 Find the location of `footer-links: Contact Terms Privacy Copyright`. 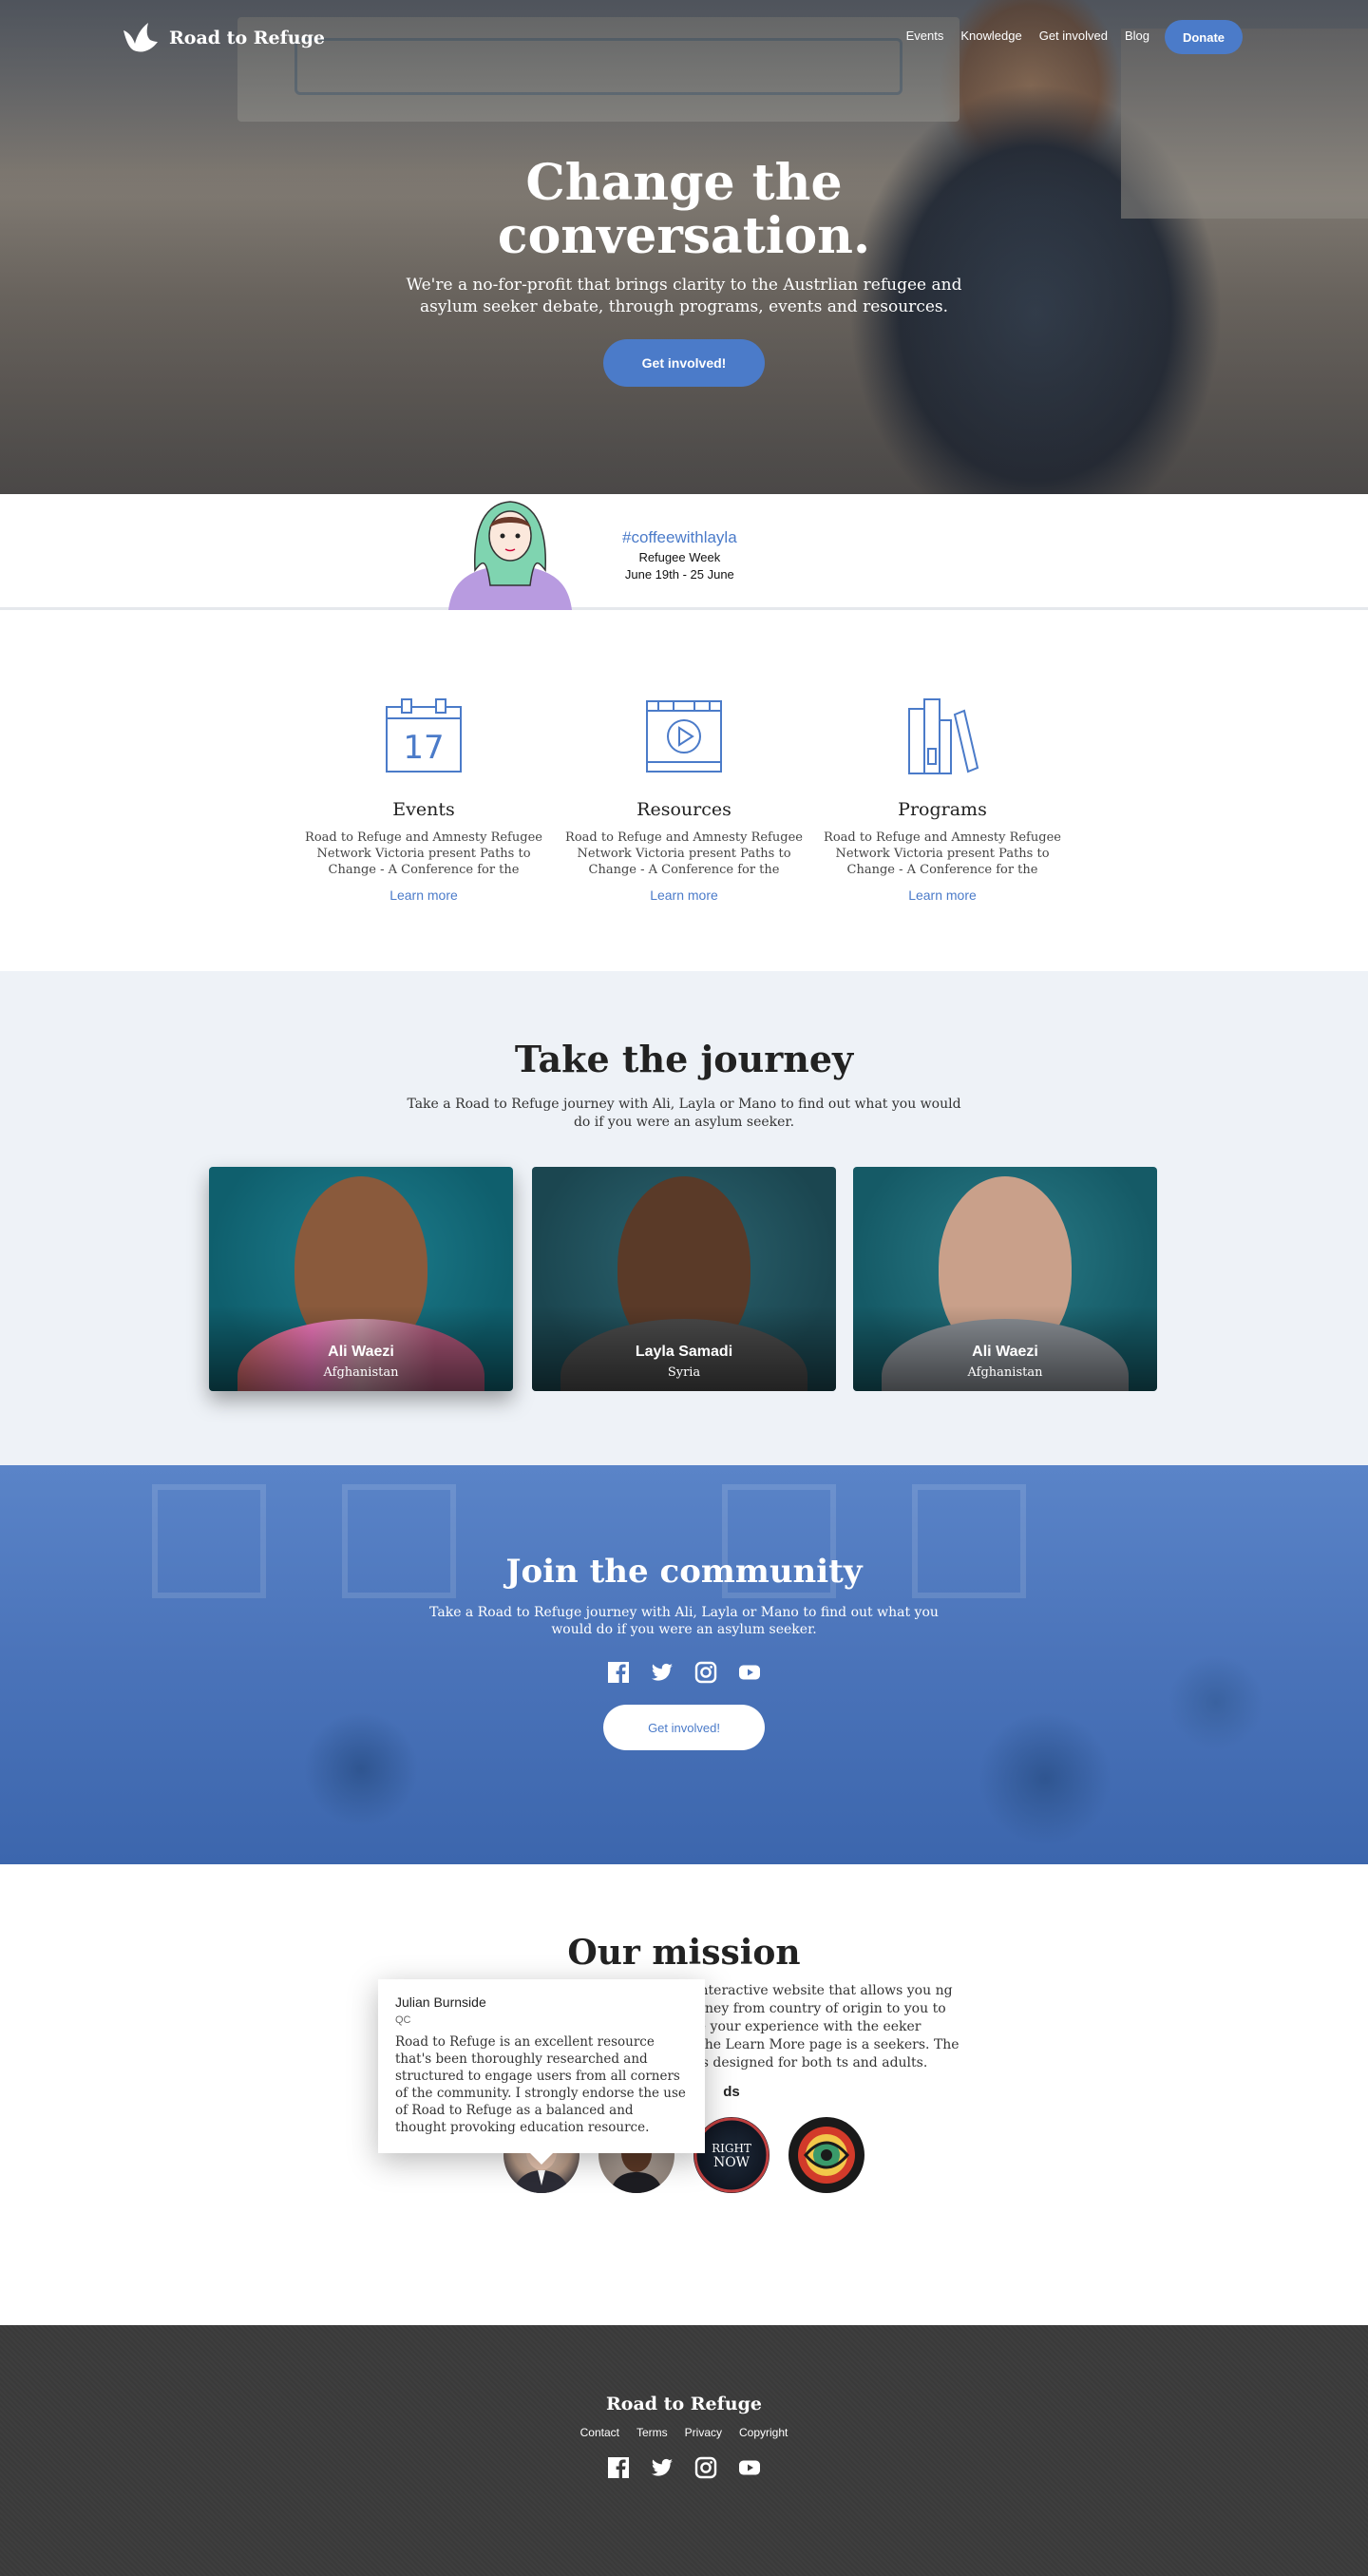

footer-links: Contact Terms Privacy Copyright is located at coordinates (684, 2432).